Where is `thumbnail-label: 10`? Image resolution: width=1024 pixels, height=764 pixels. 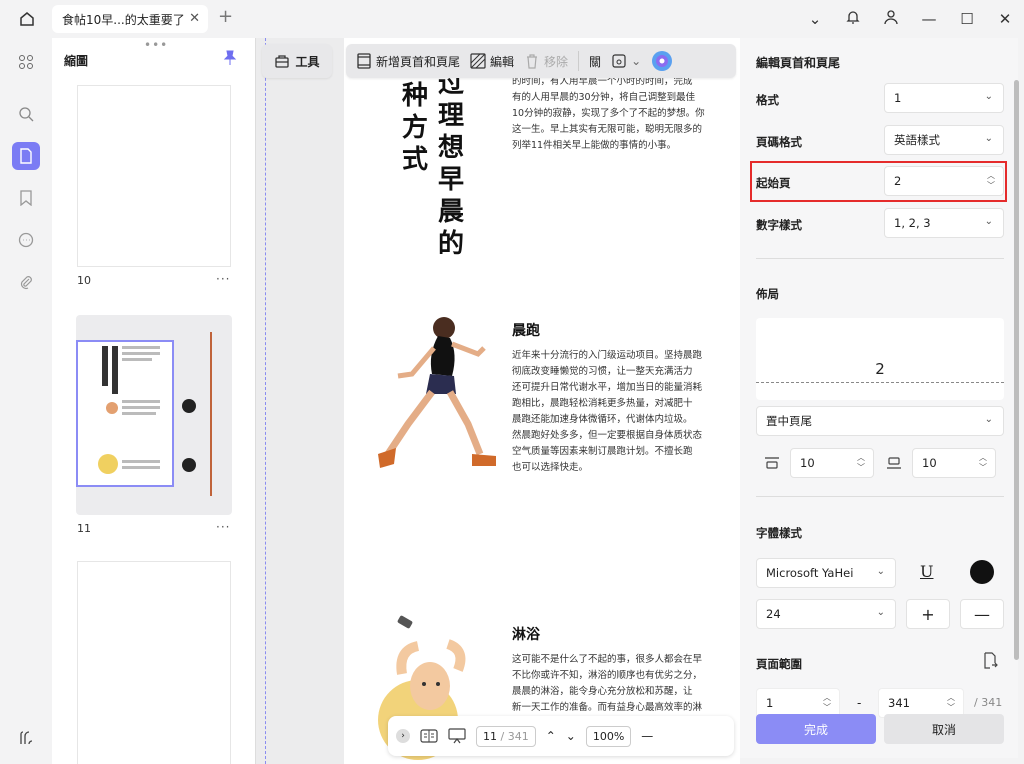
thumbnail-label: 10 is located at coordinates (84, 280).